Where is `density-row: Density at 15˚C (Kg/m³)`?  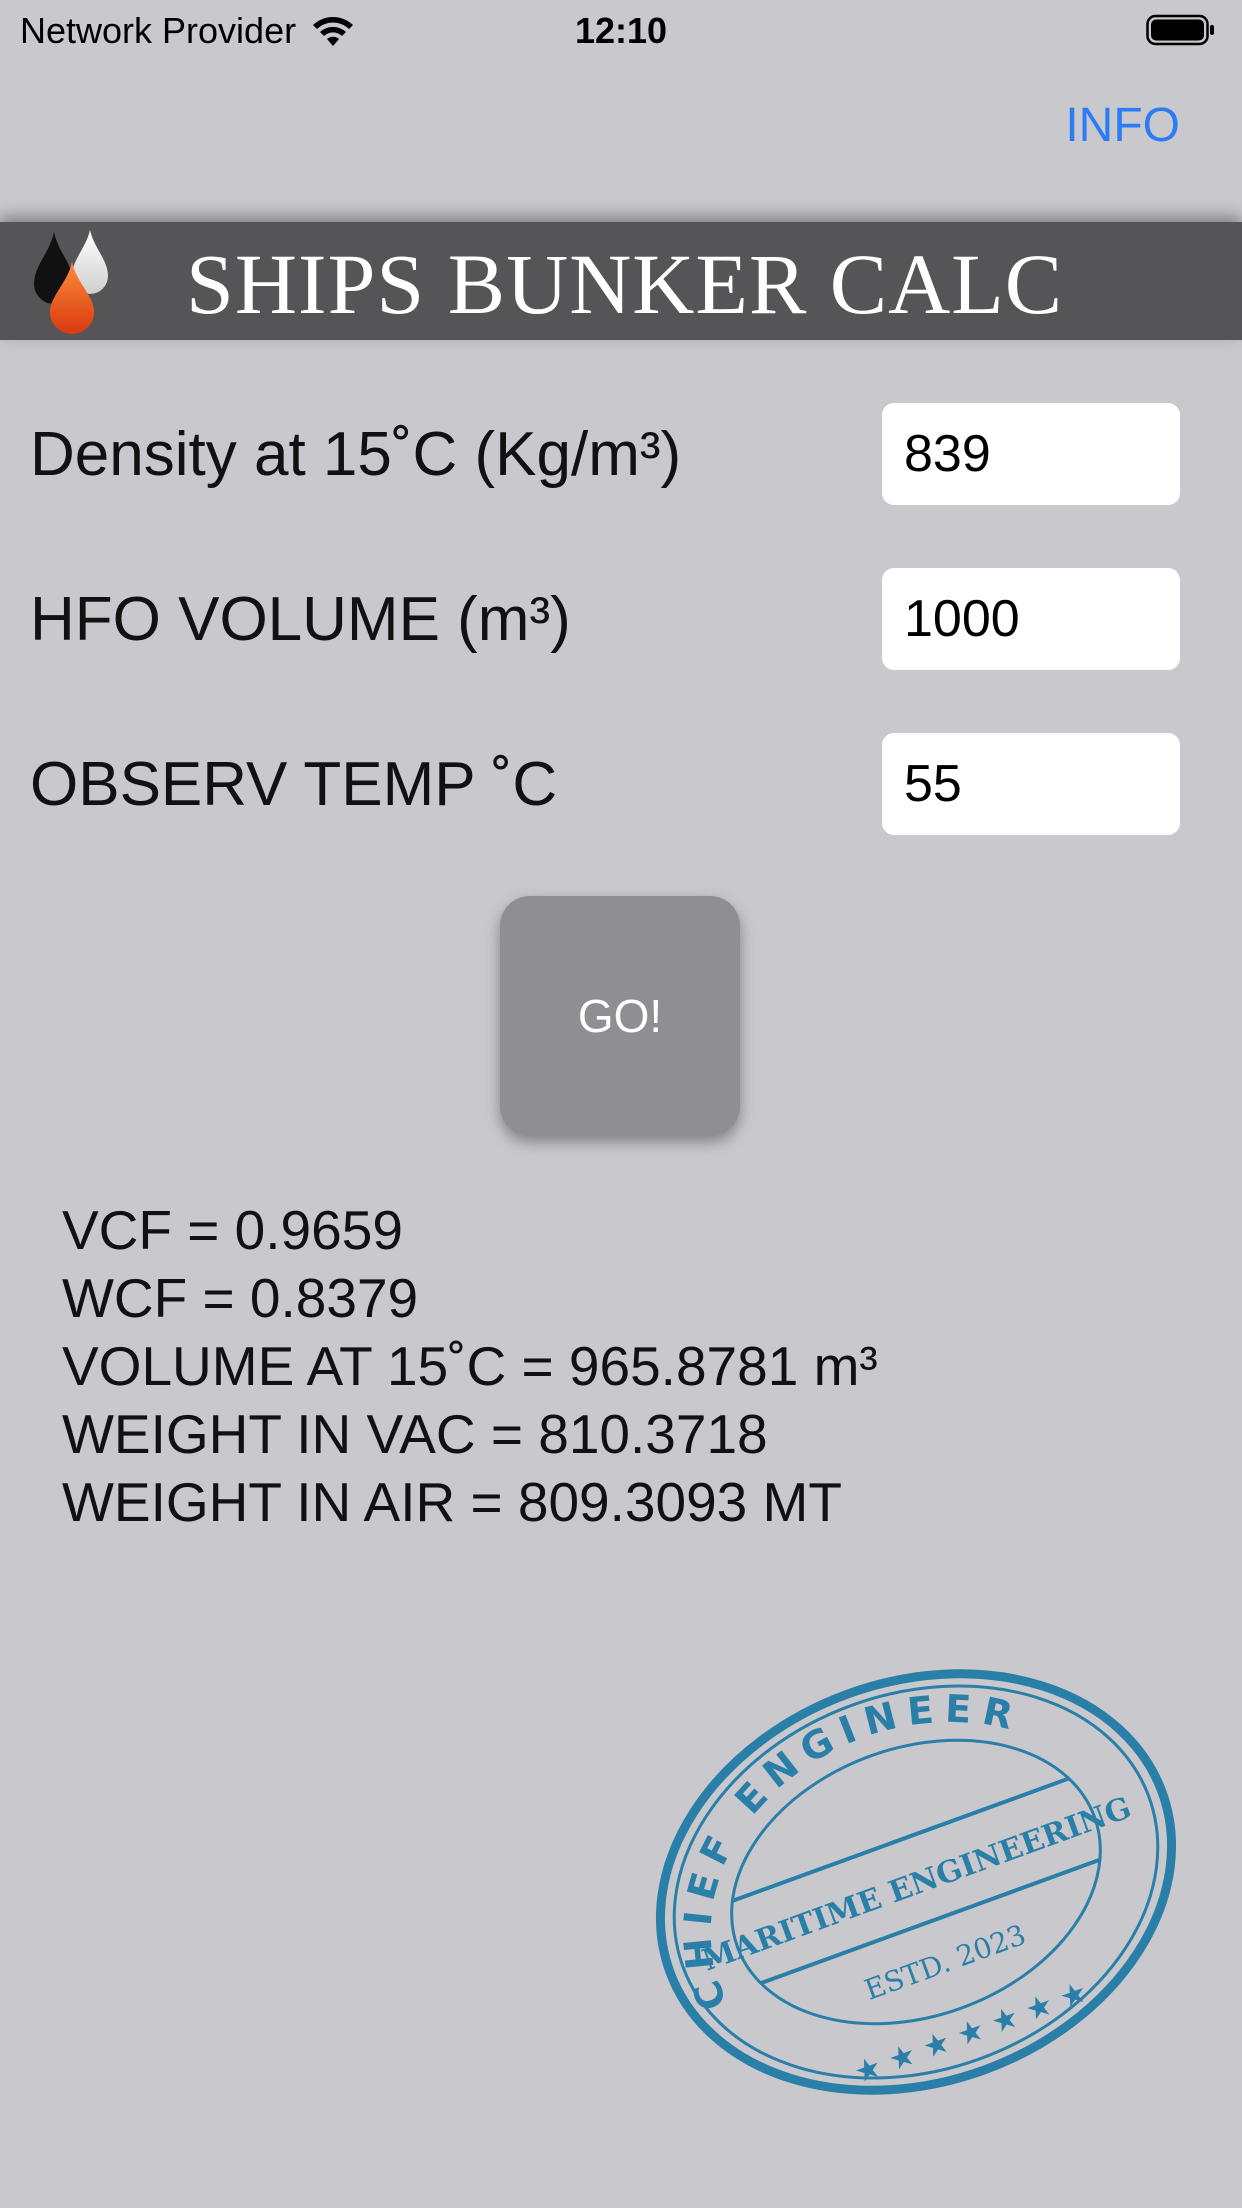 density-row: Density at 15˚C (Kg/m³) is located at coordinates (621, 455).